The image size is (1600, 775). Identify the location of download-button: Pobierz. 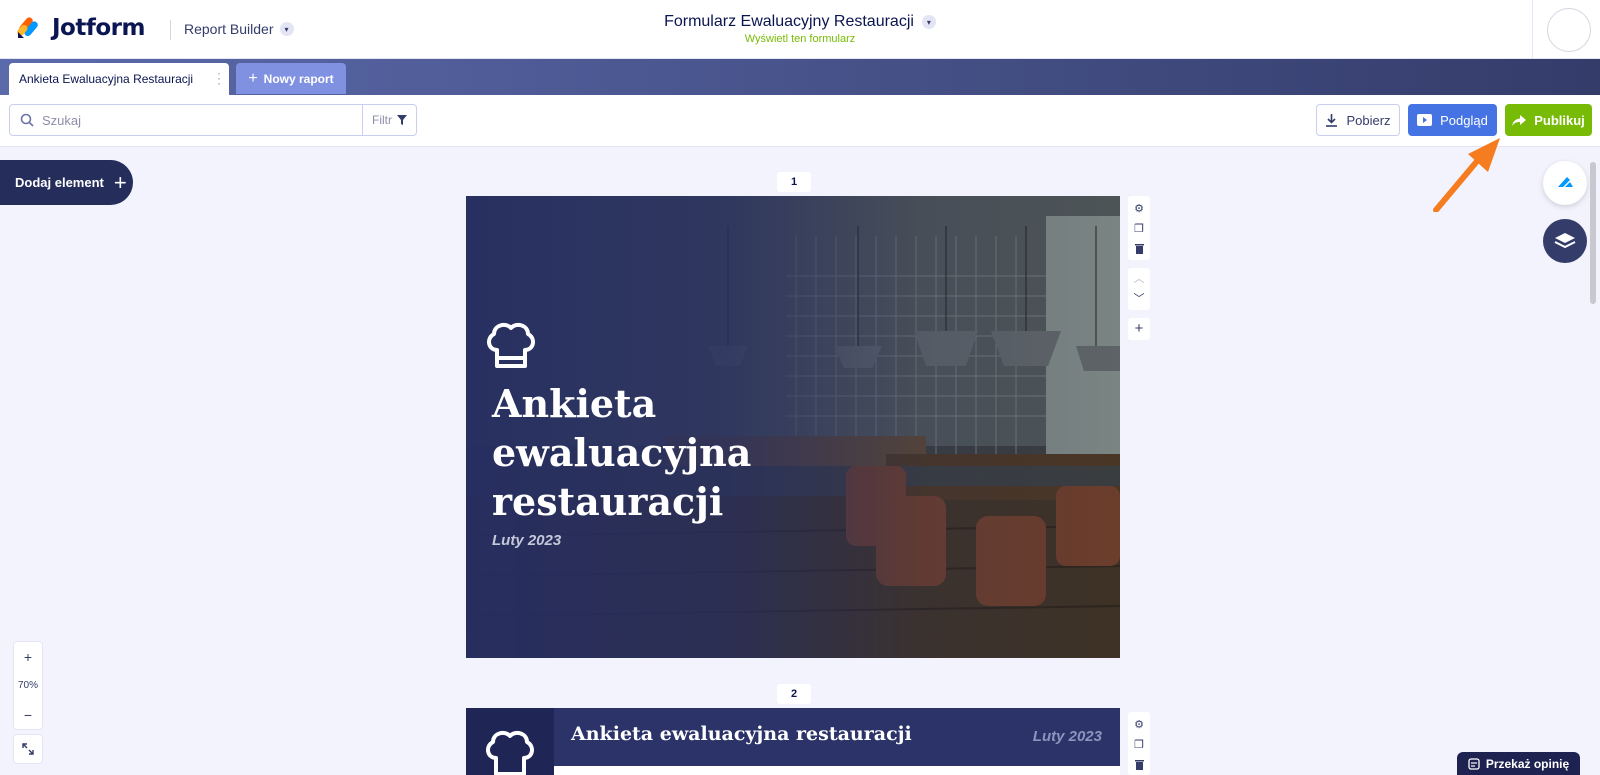
(1358, 120).